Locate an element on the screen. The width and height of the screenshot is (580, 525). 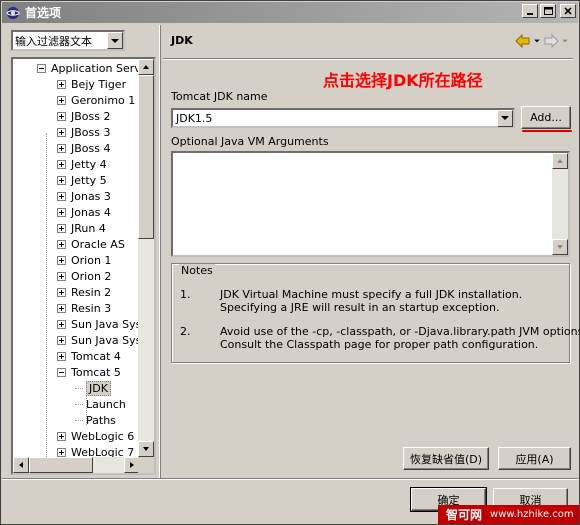
watermark-logo: 智可网 is located at coordinates (464, 515).